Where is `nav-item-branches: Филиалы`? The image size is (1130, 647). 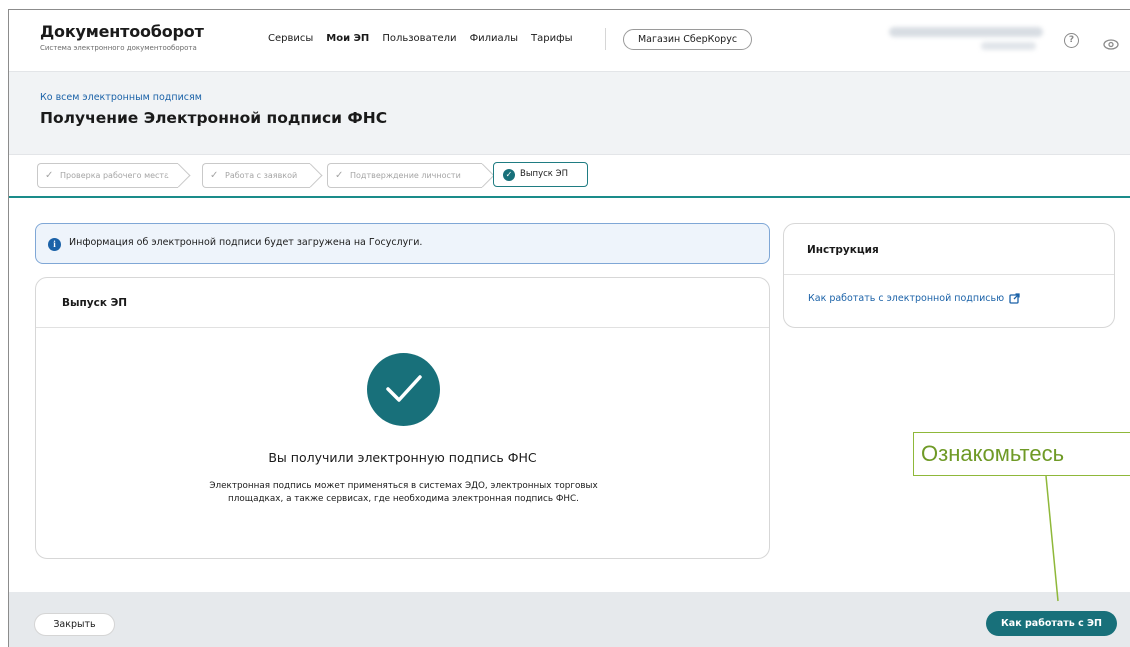 nav-item-branches: Филиалы is located at coordinates (494, 38).